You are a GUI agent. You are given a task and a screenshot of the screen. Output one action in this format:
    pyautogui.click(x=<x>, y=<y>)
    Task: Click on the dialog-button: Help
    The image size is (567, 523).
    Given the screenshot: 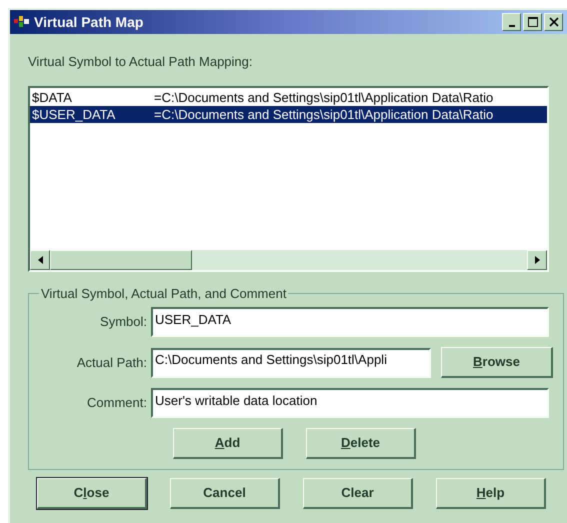 What is the action you would take?
    pyautogui.click(x=491, y=493)
    